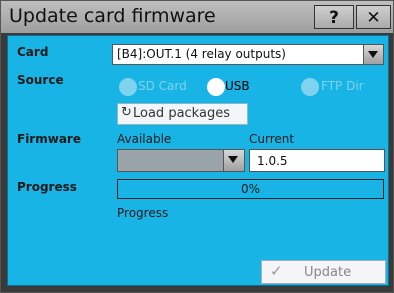  I want to click on title-bar: Update card firmware ? ✕, so click(197, 17).